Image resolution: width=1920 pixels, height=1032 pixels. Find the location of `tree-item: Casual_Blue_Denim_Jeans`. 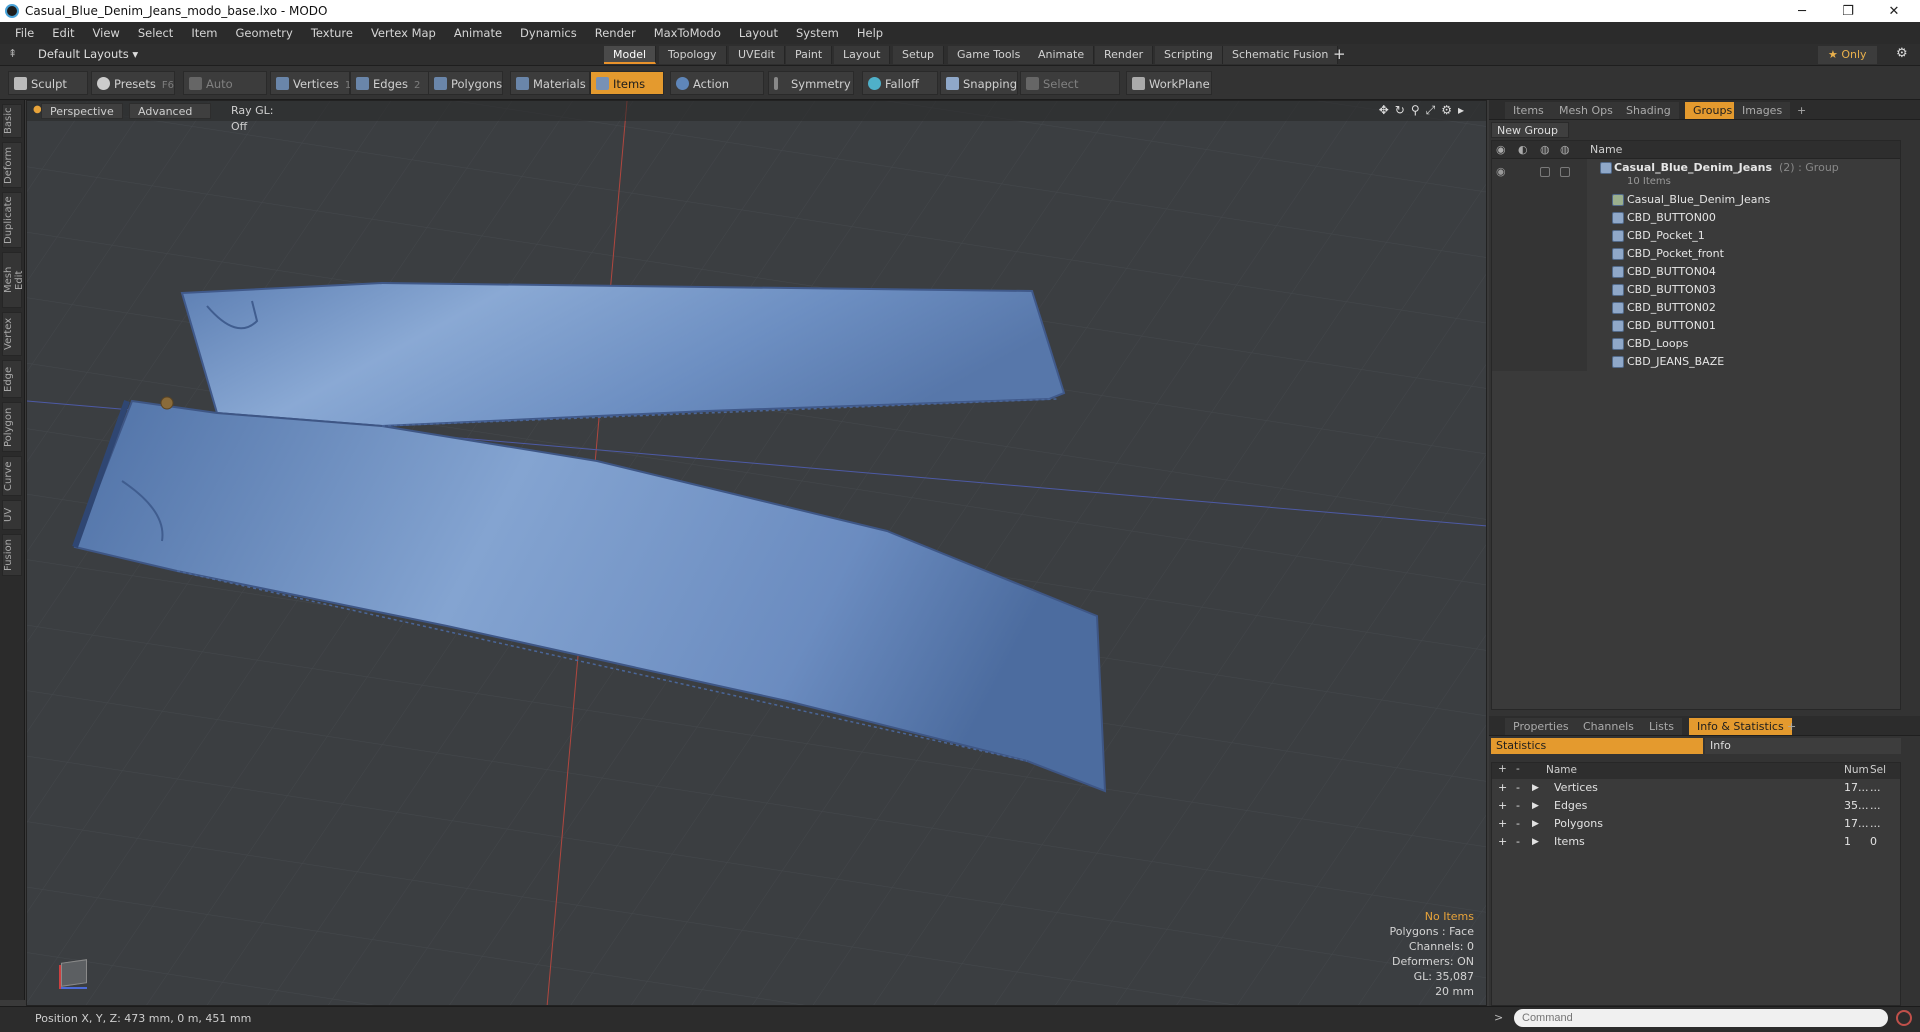

tree-item: Casual_Blue_Denim_Jeans is located at coordinates (1696, 200).